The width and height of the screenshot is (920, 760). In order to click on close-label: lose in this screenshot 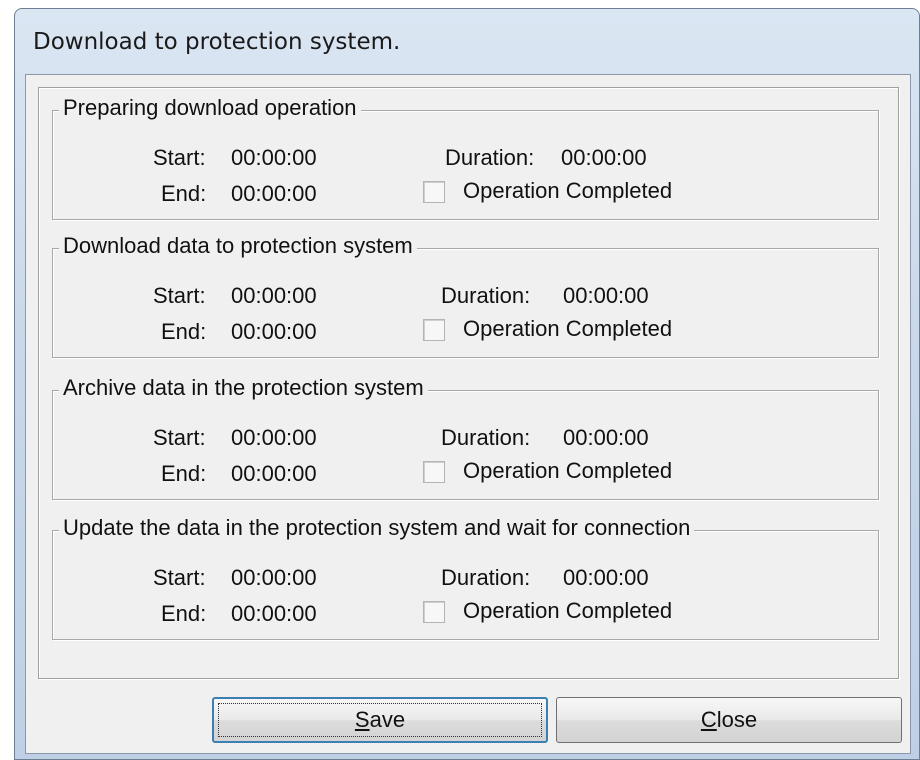, I will do `click(737, 719)`.